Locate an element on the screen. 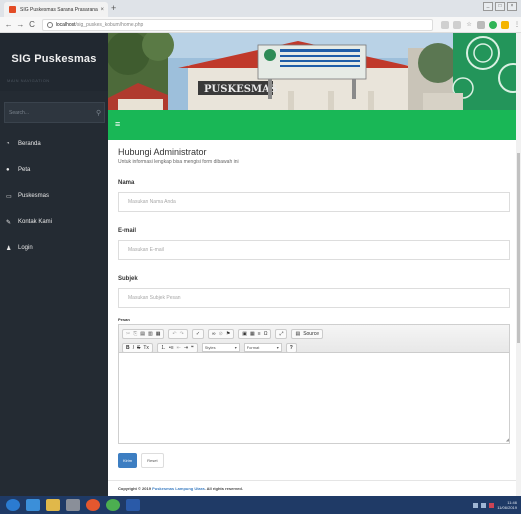  sidebar-item-label: Peta is located at coordinates (24, 170).